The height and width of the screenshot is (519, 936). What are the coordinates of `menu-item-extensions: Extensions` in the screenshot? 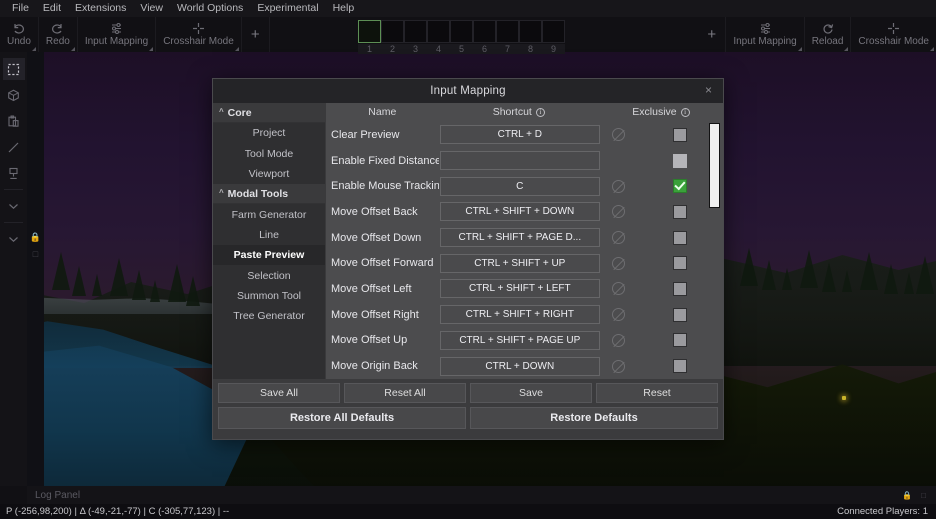 It's located at (100, 8).